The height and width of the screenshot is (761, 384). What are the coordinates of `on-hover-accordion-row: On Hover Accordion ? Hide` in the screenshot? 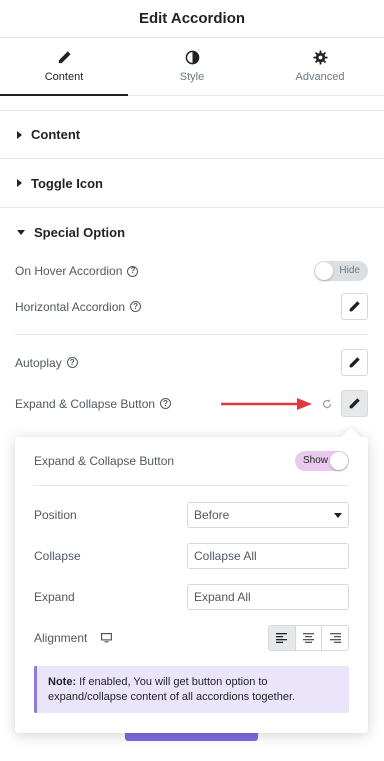 It's located at (191, 271).